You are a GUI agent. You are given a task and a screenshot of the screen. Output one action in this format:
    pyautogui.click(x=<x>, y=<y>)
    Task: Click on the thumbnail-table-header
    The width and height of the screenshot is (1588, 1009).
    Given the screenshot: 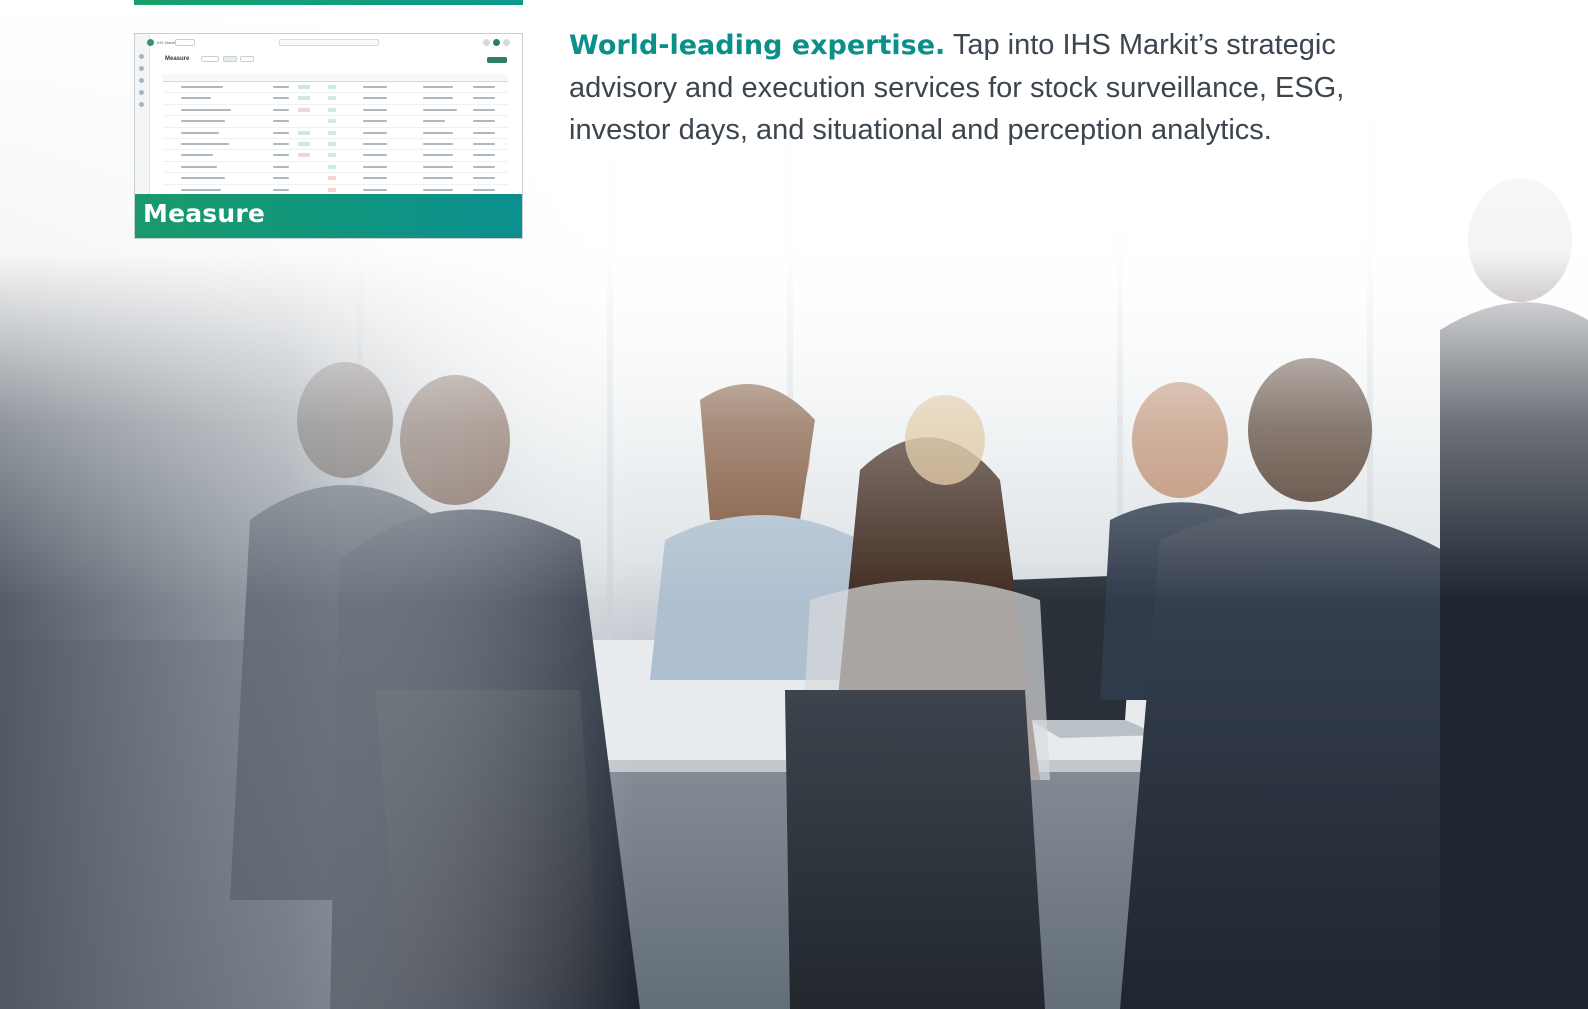 What is the action you would take?
    pyautogui.click(x=335, y=78)
    